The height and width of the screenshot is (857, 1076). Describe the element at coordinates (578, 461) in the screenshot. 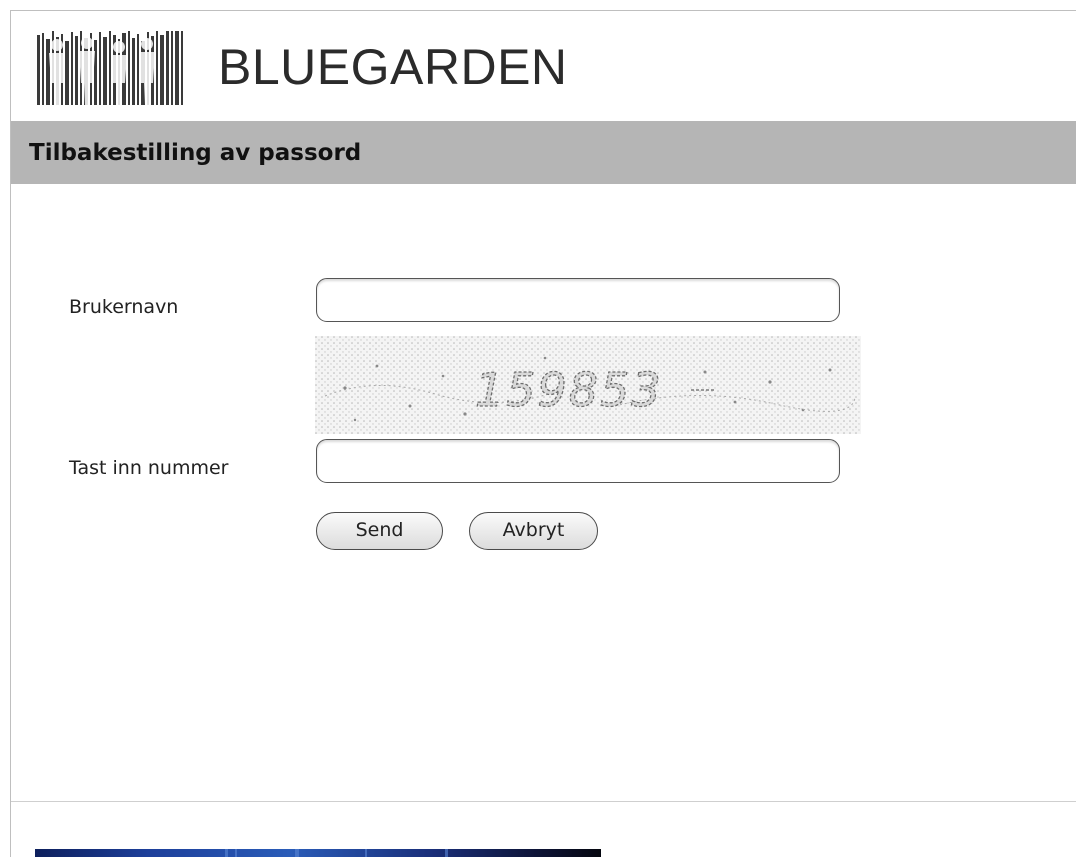

I see `captcha-input` at that location.